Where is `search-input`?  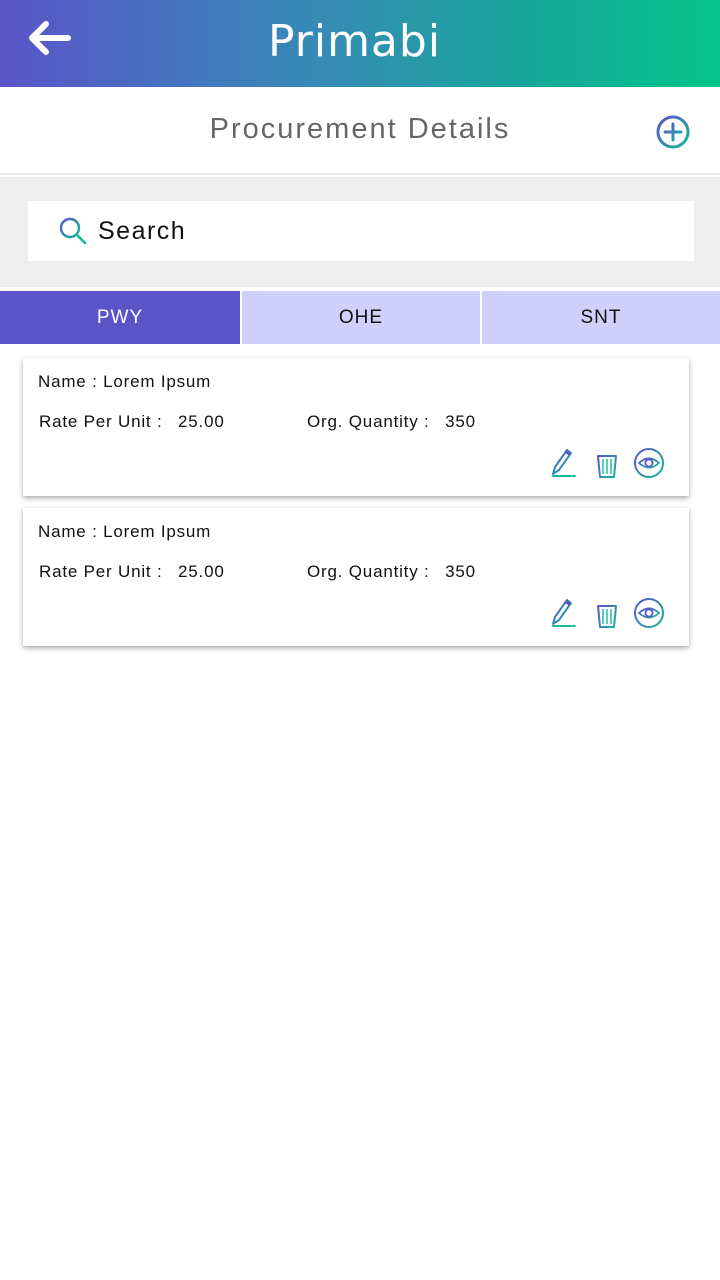
search-input is located at coordinates (388, 231).